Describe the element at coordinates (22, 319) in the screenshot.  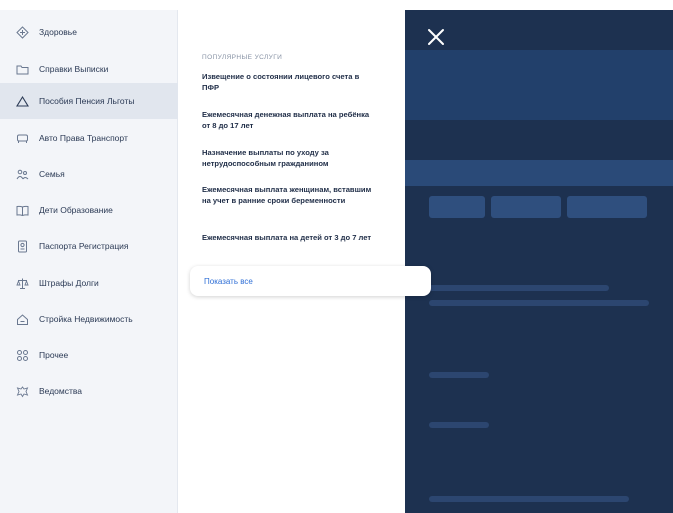
I see `house-icon` at that location.